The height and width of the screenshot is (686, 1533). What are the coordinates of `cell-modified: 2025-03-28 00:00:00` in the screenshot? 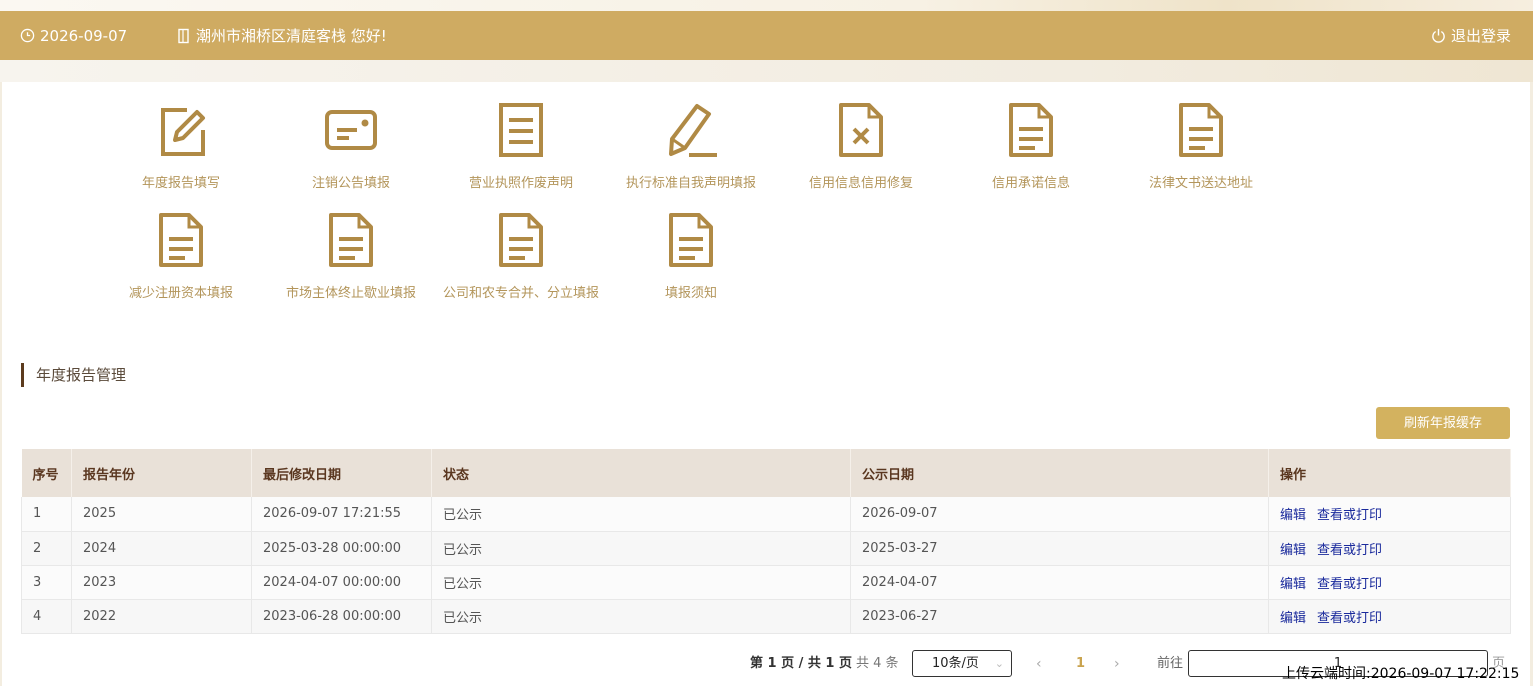 It's located at (341, 548).